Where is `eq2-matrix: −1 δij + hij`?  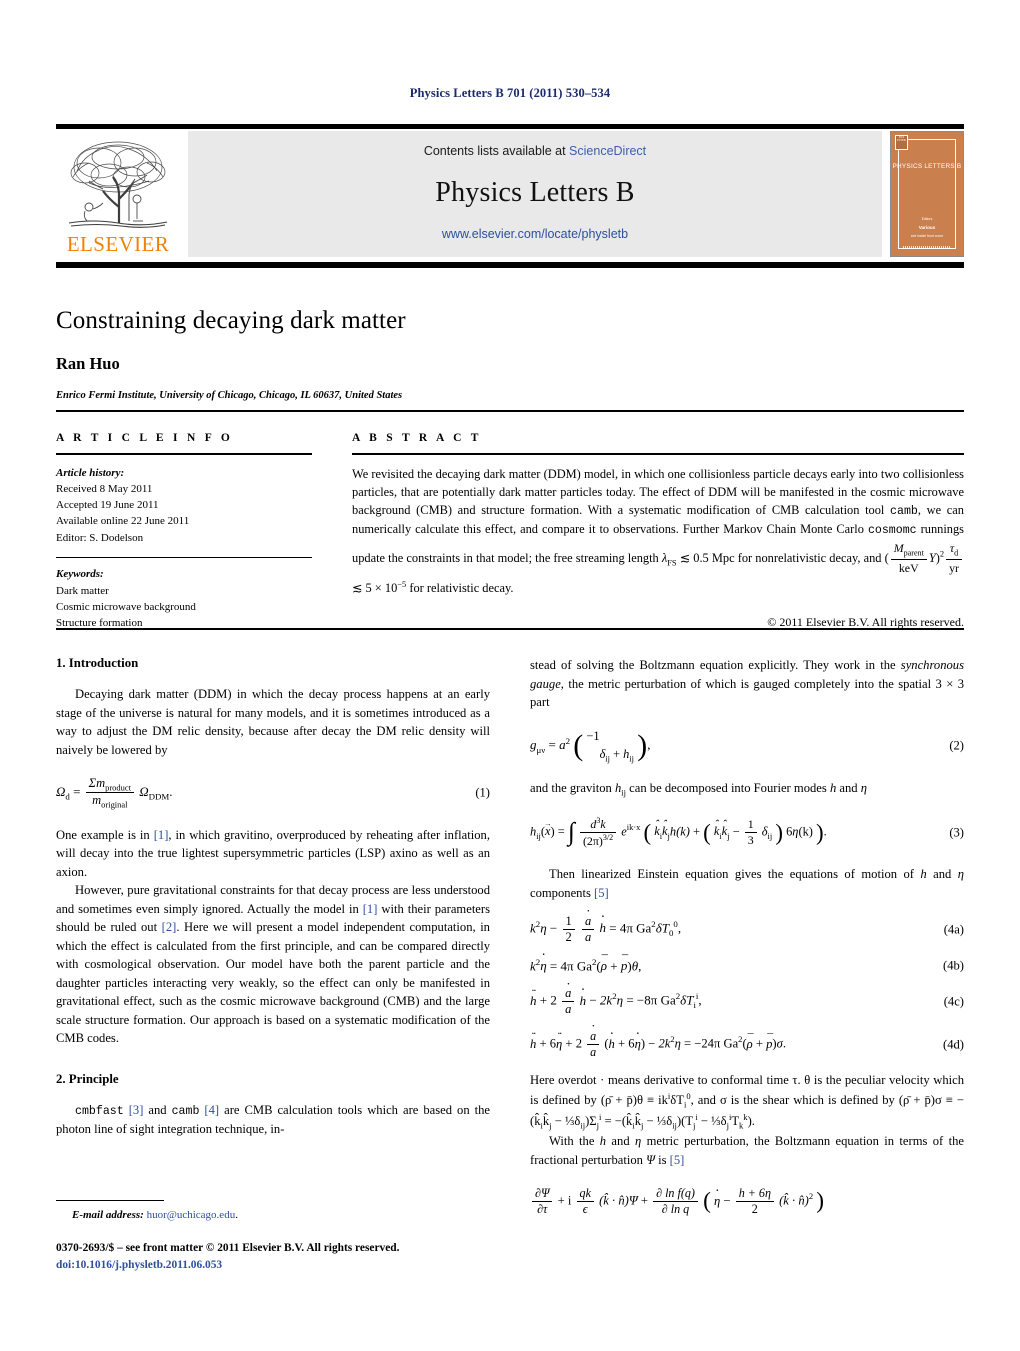
eq2-matrix: −1 δij + hij is located at coordinates (610, 746).